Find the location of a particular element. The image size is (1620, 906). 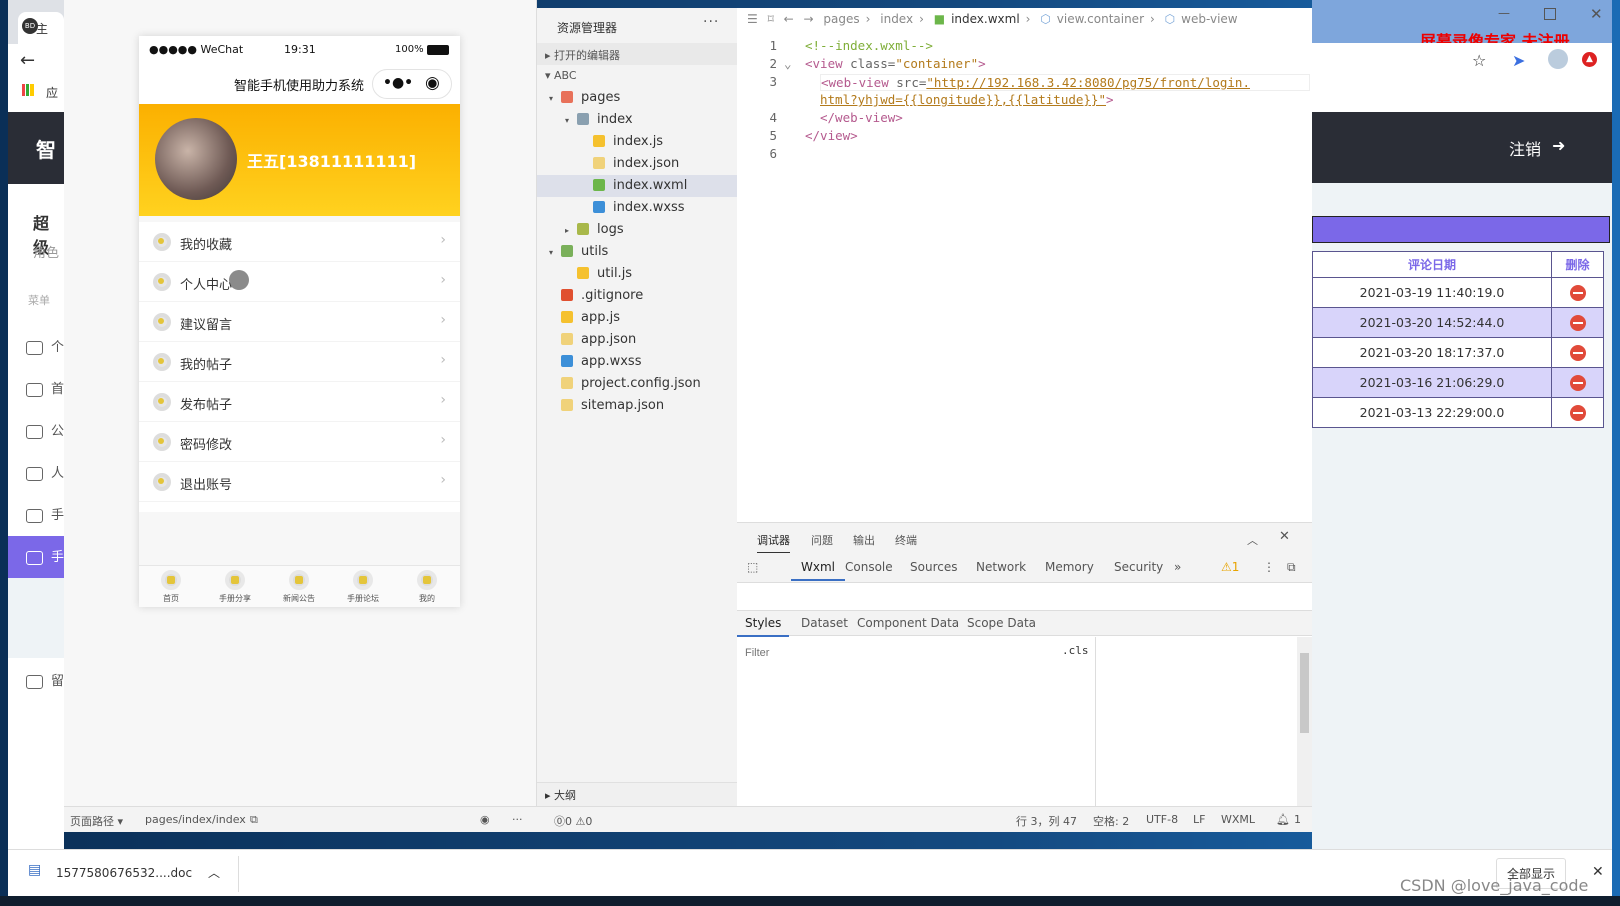

tab-console: Console is located at coordinates (869, 567).